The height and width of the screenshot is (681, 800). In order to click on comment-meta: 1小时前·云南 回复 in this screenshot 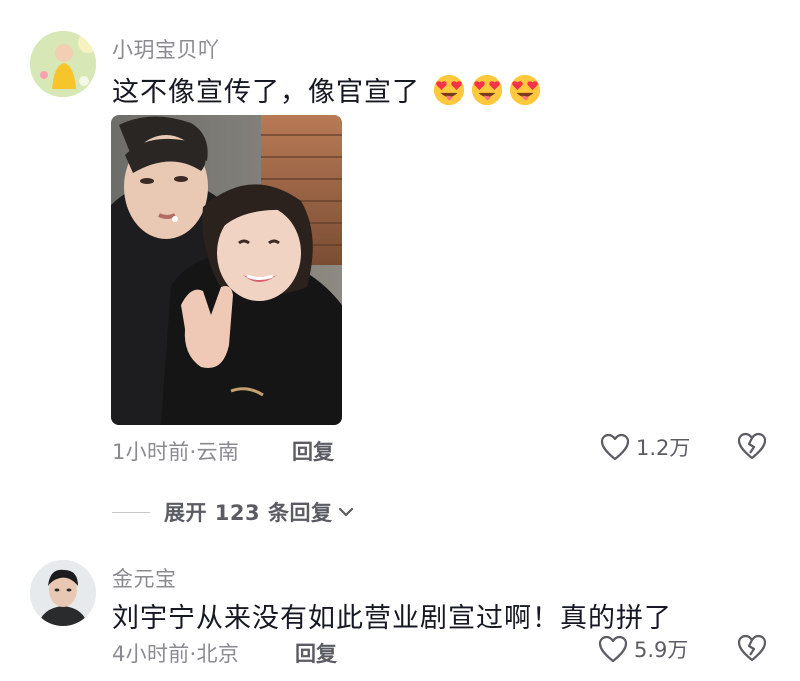, I will do `click(223, 451)`.